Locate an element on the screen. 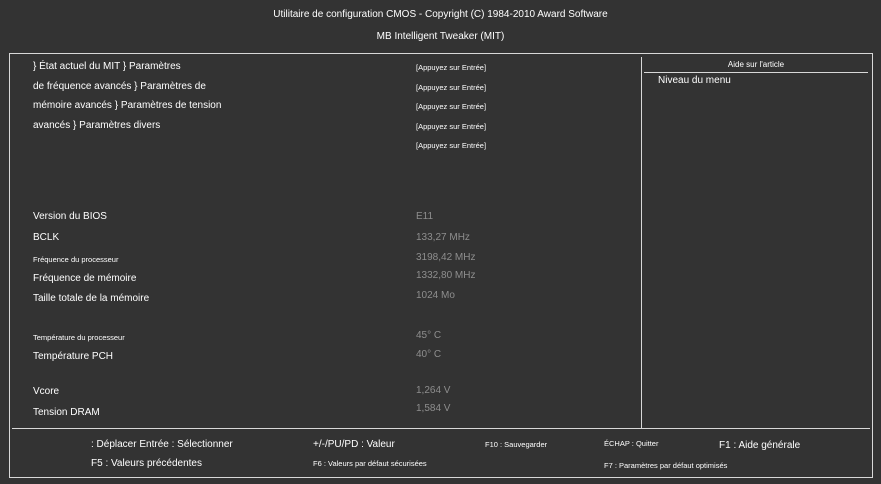  bclk-label: BCLK is located at coordinates (46, 237).